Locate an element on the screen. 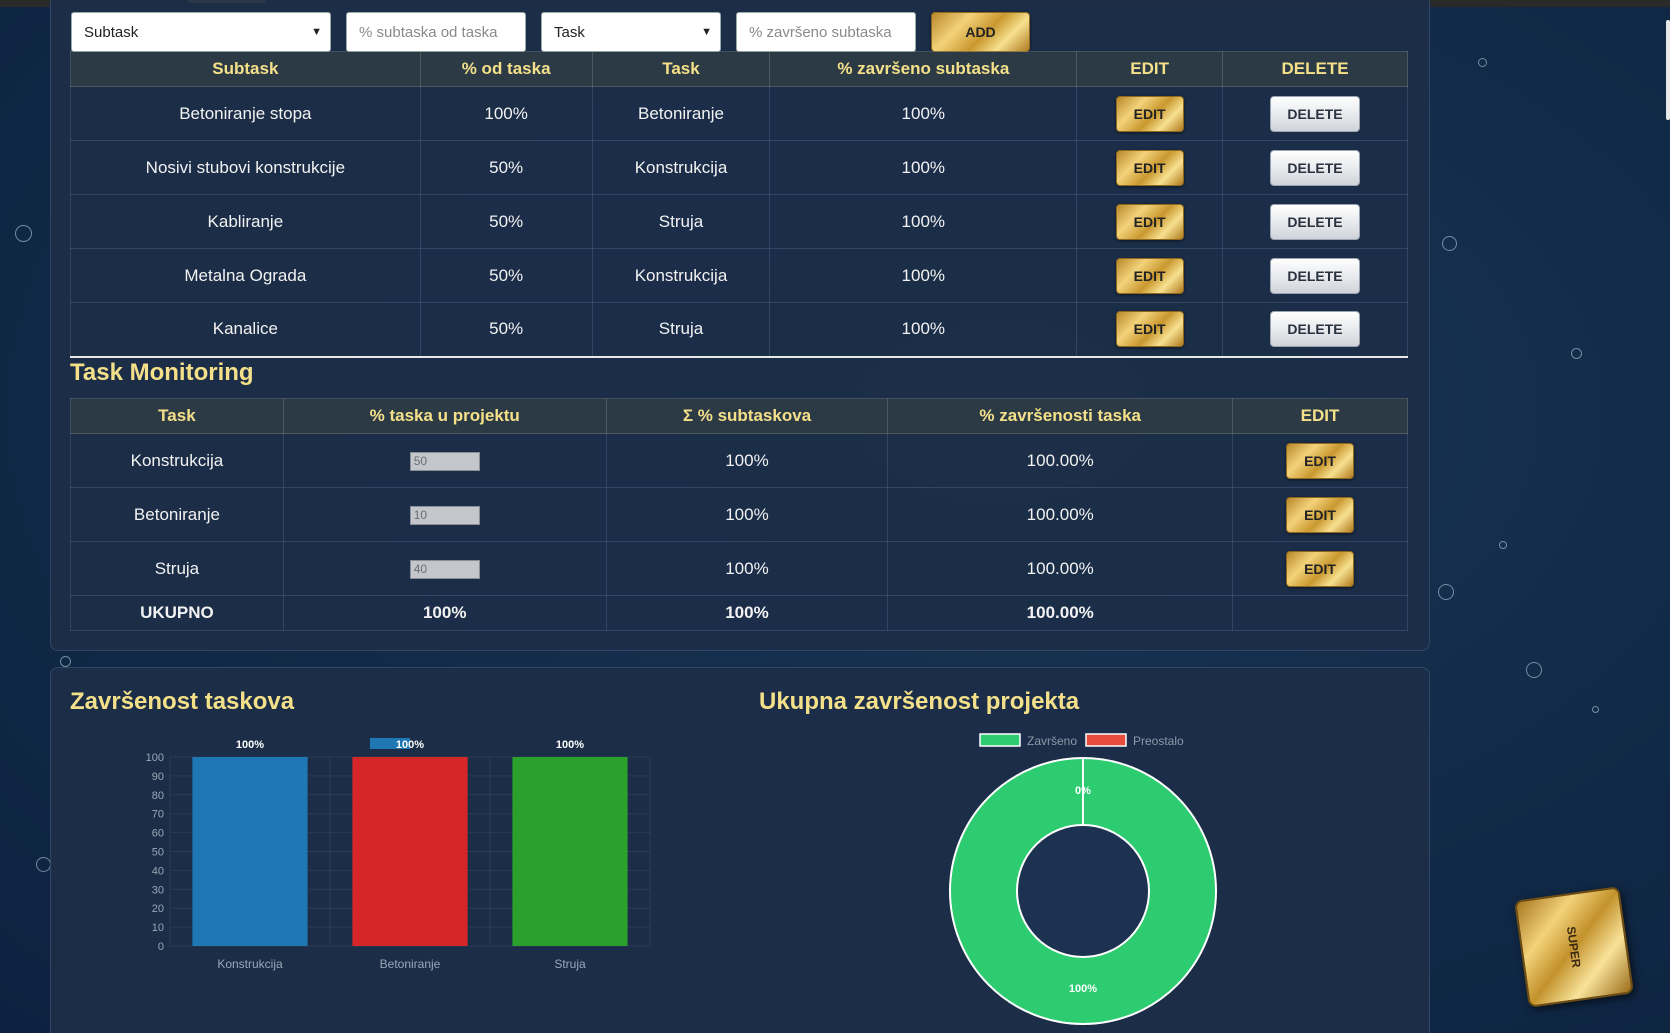 The width and height of the screenshot is (1670, 1033). pct-done-input: % završeno subtaska is located at coordinates (826, 32).